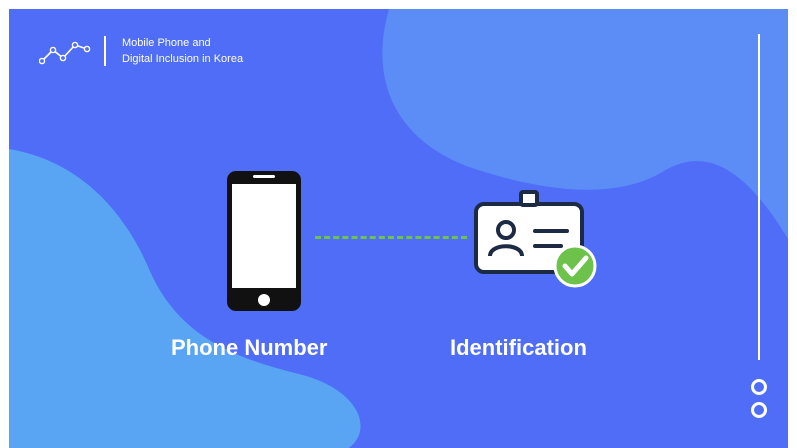 This screenshot has height=448, width=797. What do you see at coordinates (249, 347) in the screenshot?
I see `phone-number-label: Phone Number` at bounding box center [249, 347].